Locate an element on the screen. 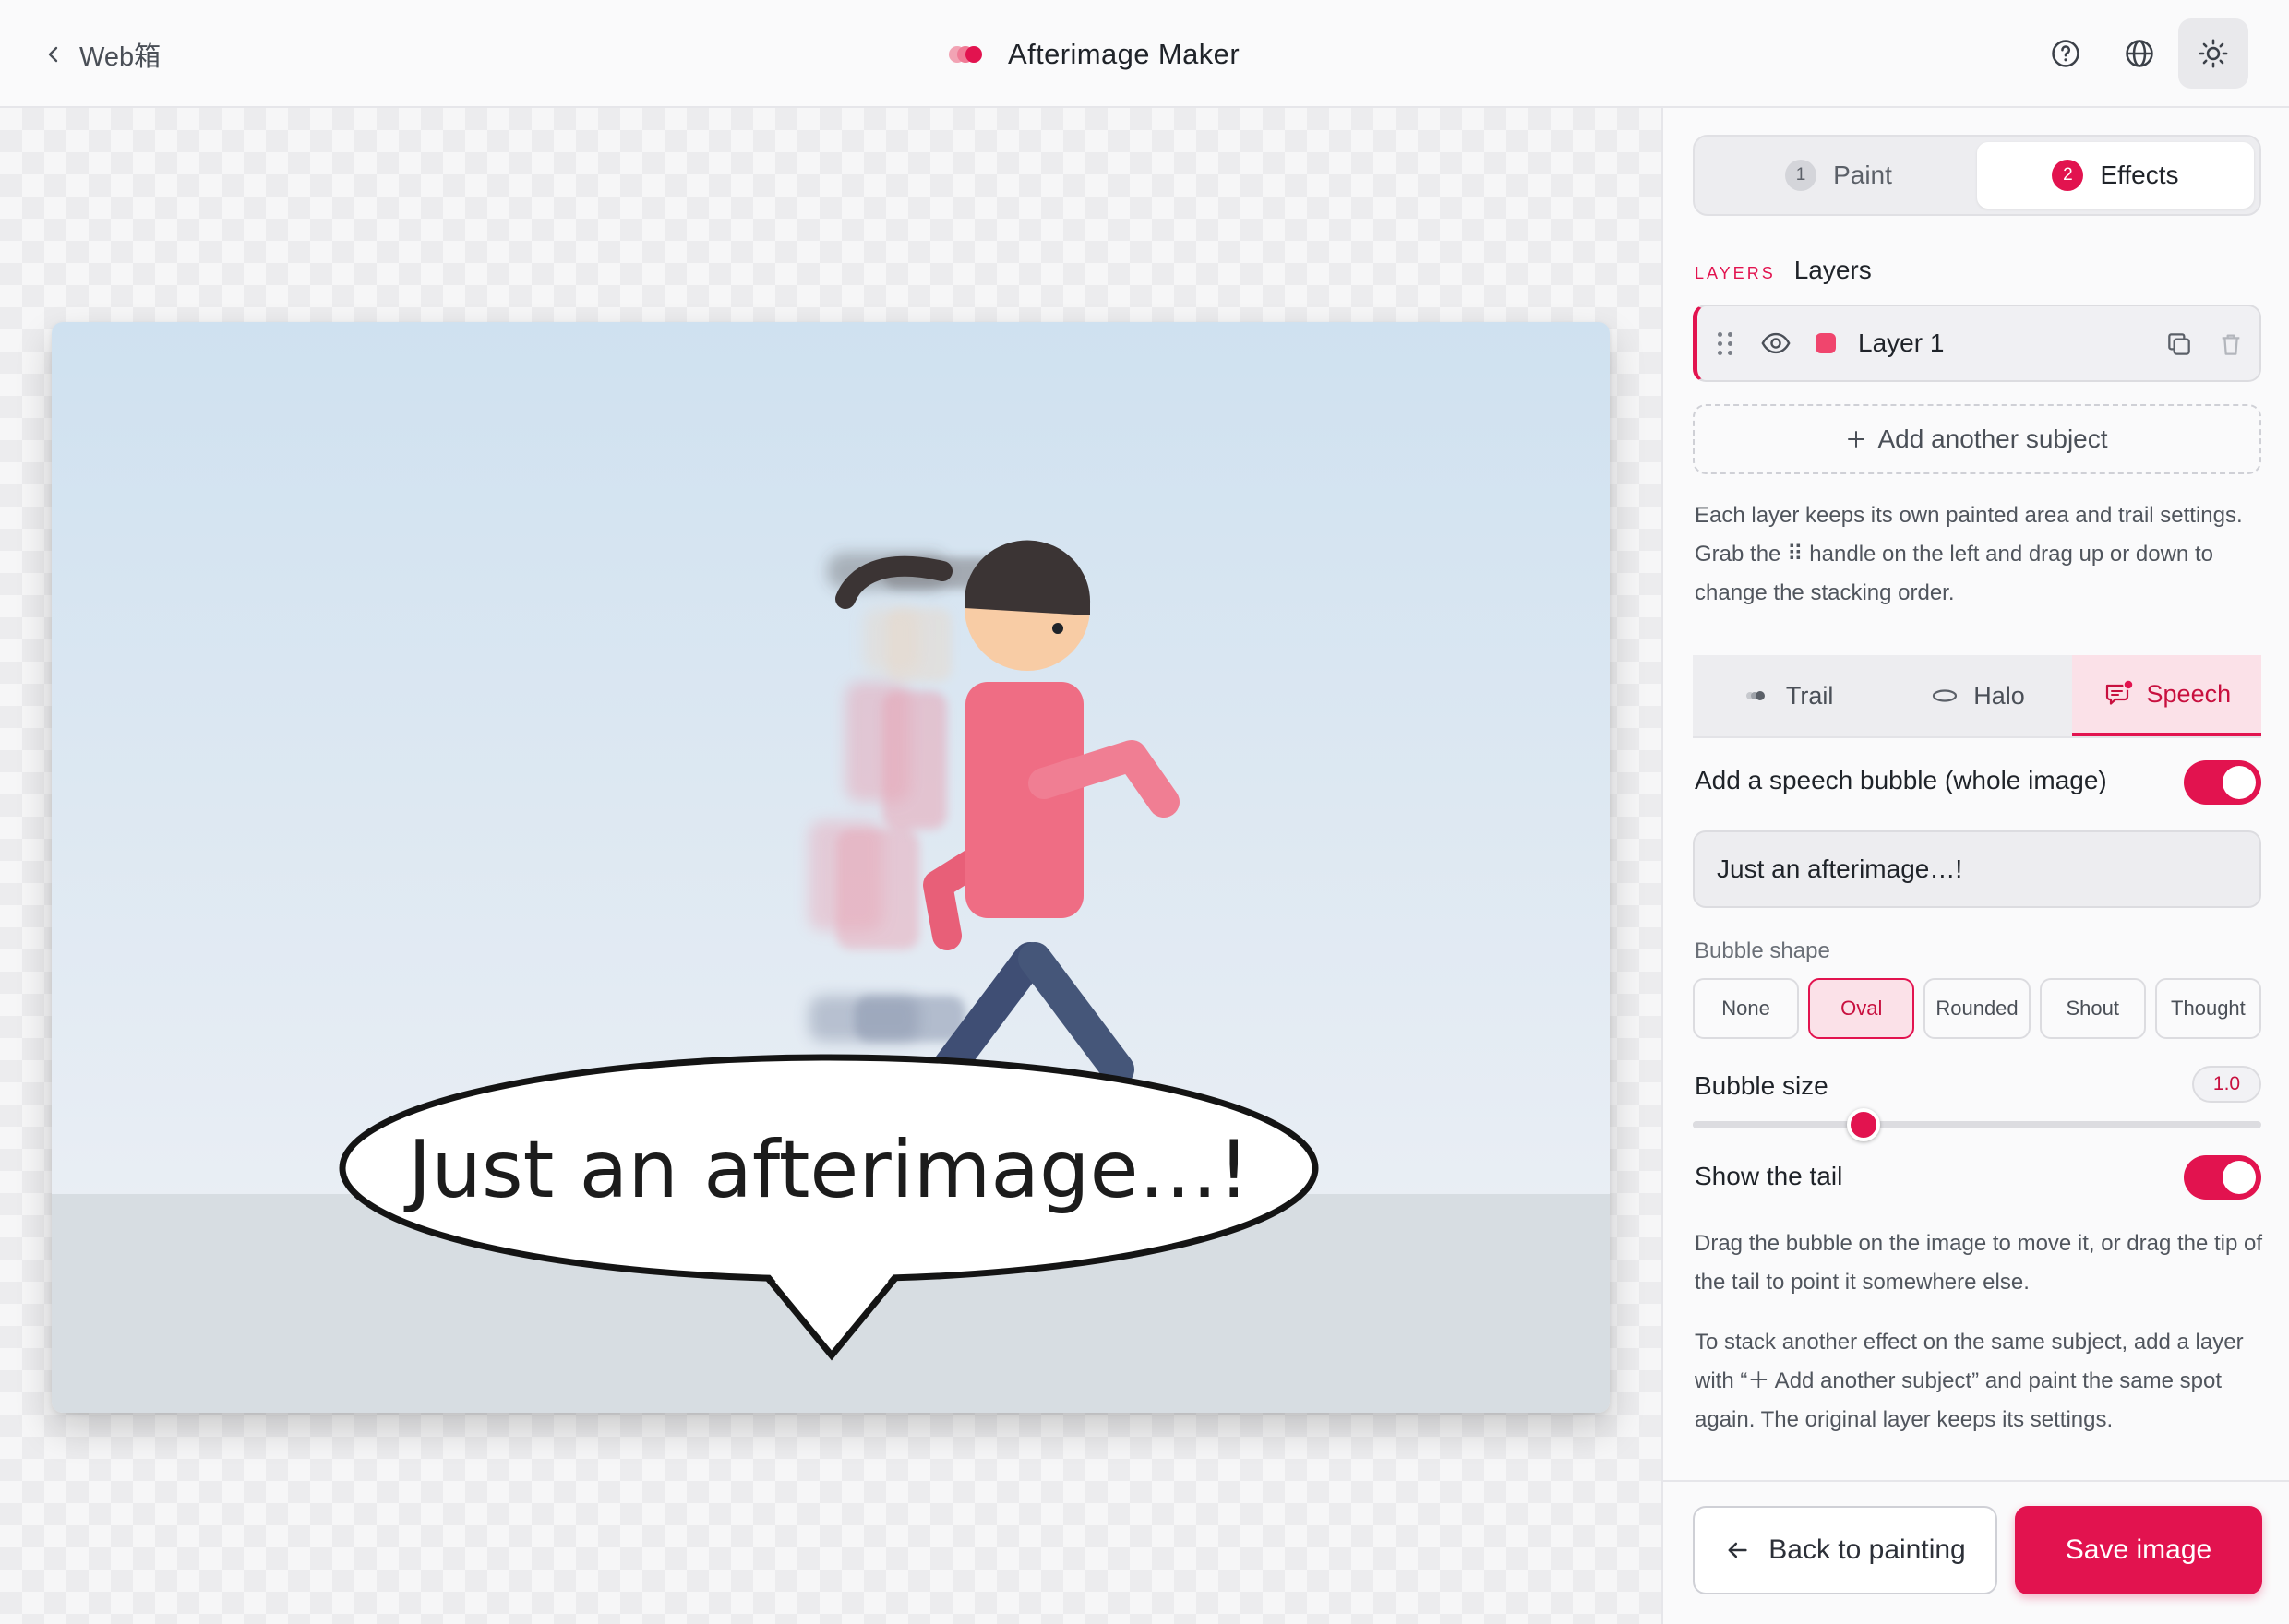 Image resolution: width=2289 pixels, height=1624 pixels. step-number: 1 is located at coordinates (1801, 175).